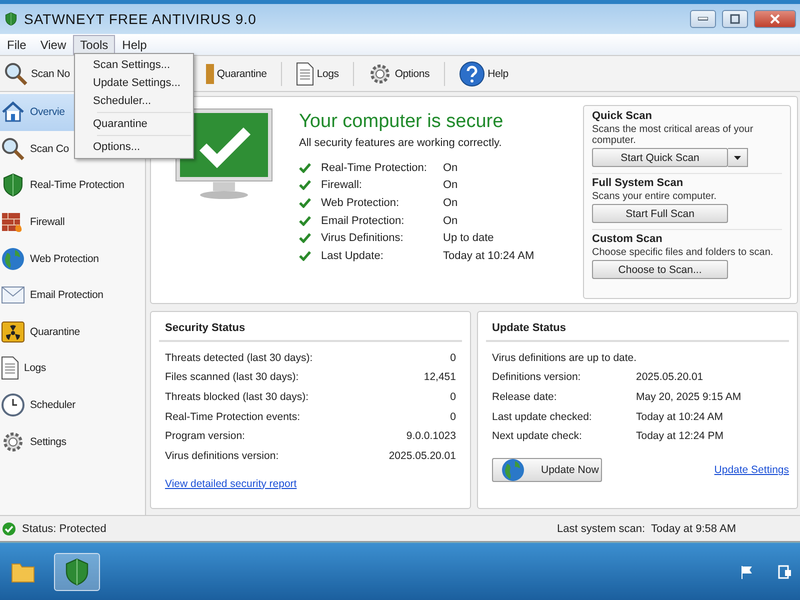 Image resolution: width=800 pixels, height=600 pixels. Describe the element at coordinates (360, 202) in the screenshot. I see `feature-label: Web Protection:` at that location.